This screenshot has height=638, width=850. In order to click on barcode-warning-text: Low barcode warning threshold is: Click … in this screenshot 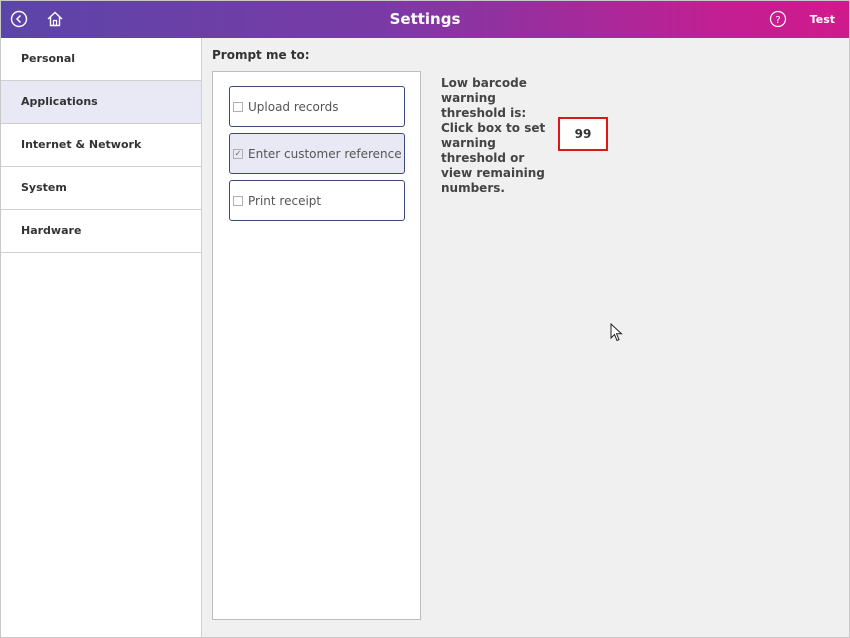, I will do `click(493, 135)`.